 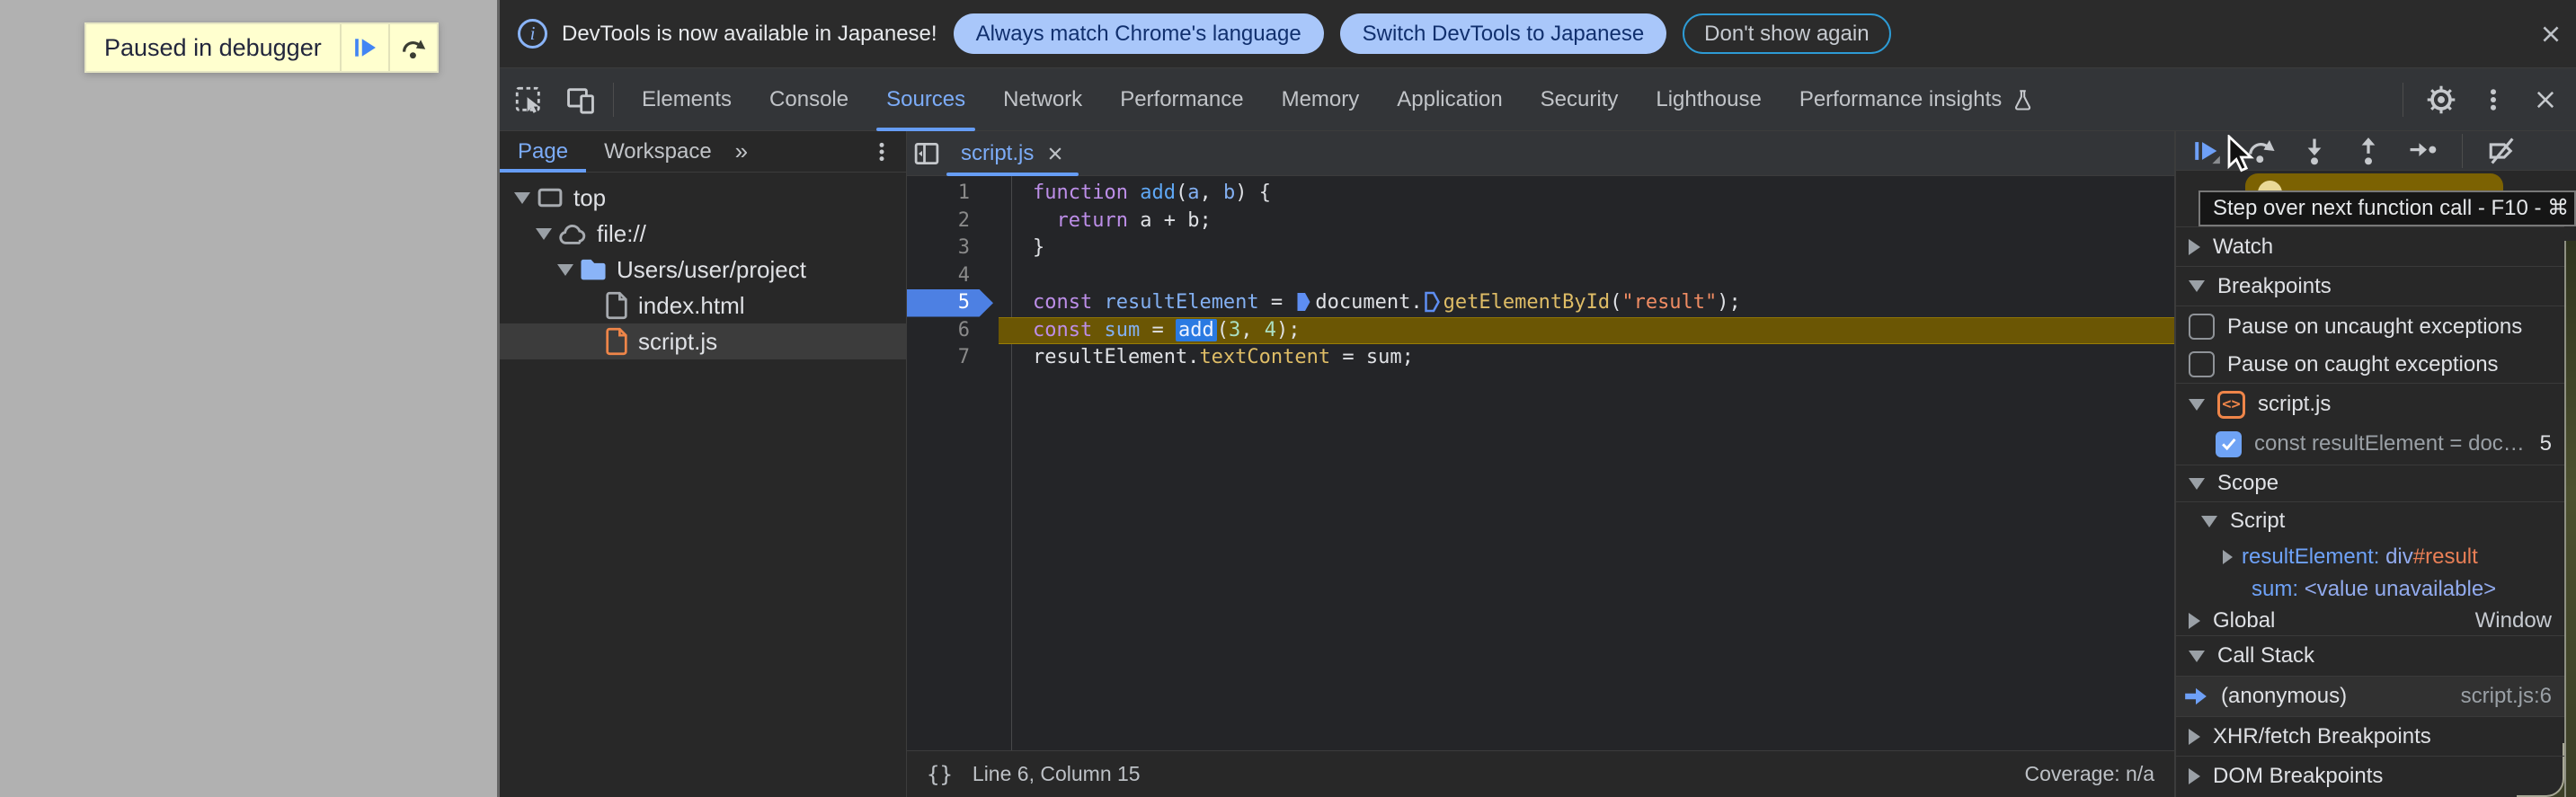 What do you see at coordinates (2370, 444) in the screenshot?
I see `breakpoint-entry: const resultElement = doc… 5` at bounding box center [2370, 444].